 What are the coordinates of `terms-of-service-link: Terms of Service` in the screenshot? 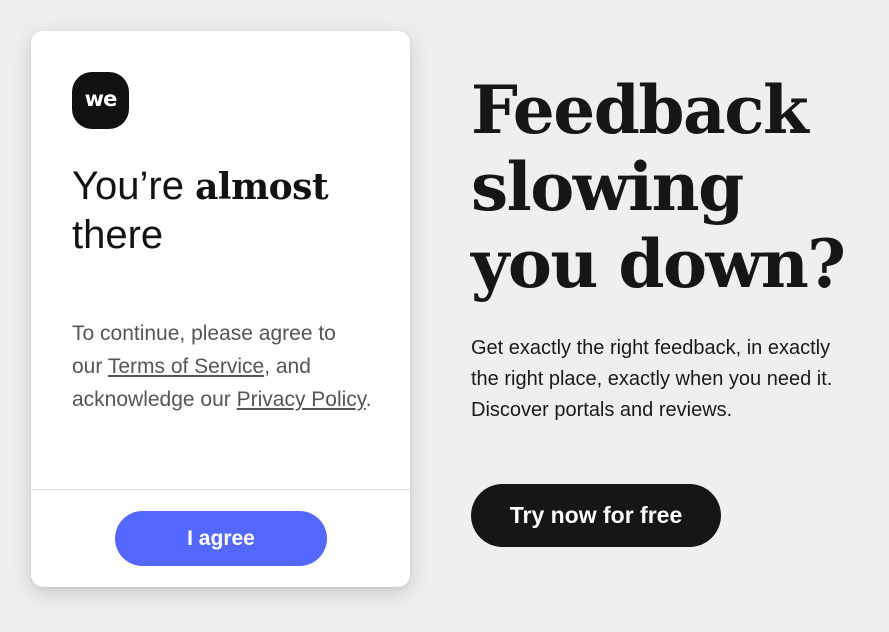 It's located at (186, 366).